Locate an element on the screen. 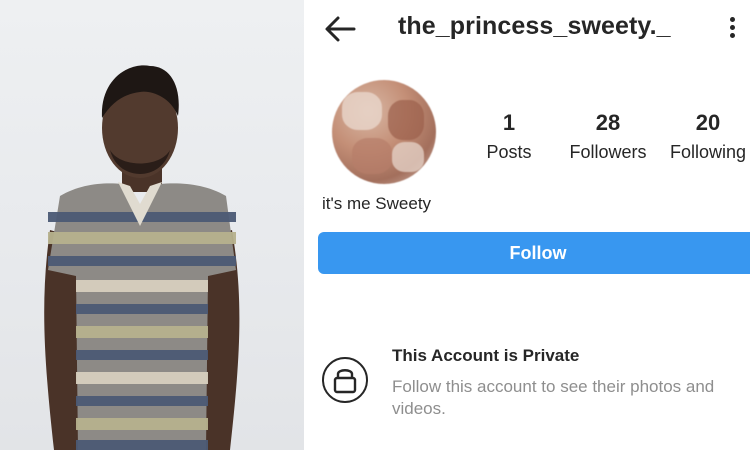  lock-icon is located at coordinates (345, 380).